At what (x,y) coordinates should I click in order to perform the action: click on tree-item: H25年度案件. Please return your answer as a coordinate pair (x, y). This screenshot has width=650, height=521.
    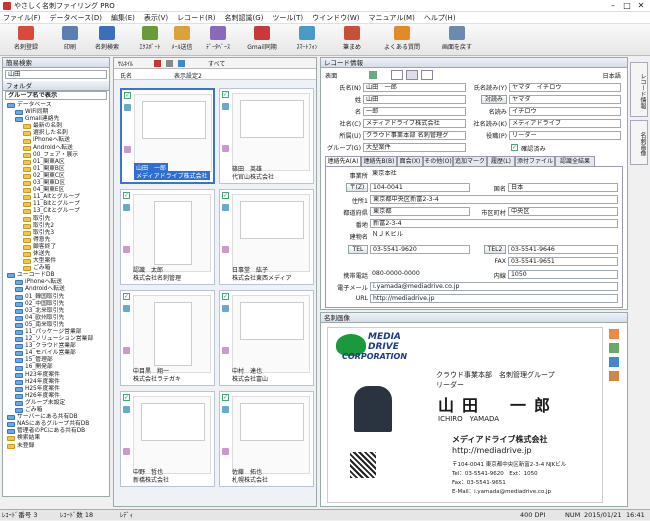
    Looking at the image, I should click on (57, 389).